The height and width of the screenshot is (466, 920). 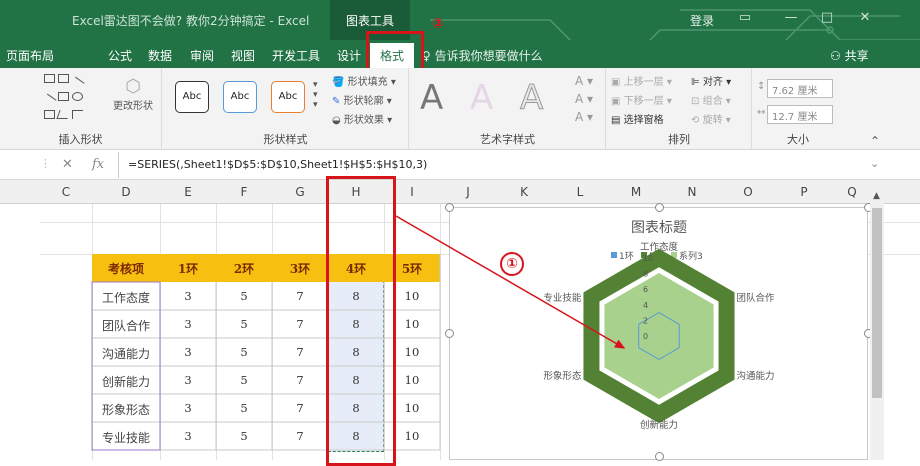 What do you see at coordinates (584, 117) in the screenshot?
I see `text-effects-icon: A ▾` at bounding box center [584, 117].